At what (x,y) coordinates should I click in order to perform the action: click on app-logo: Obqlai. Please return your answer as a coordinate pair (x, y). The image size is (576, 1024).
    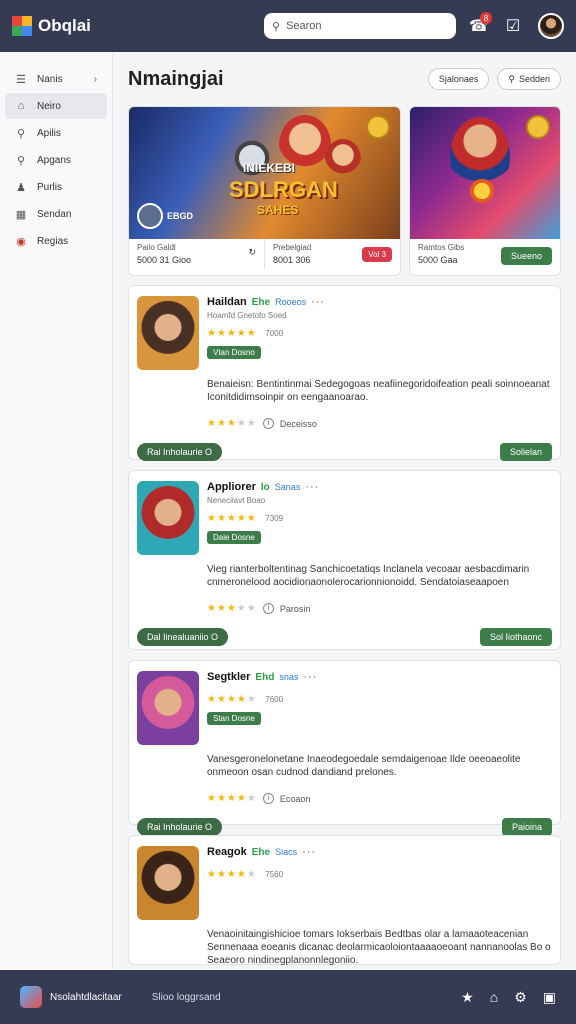
    Looking at the image, I should click on (51, 26).